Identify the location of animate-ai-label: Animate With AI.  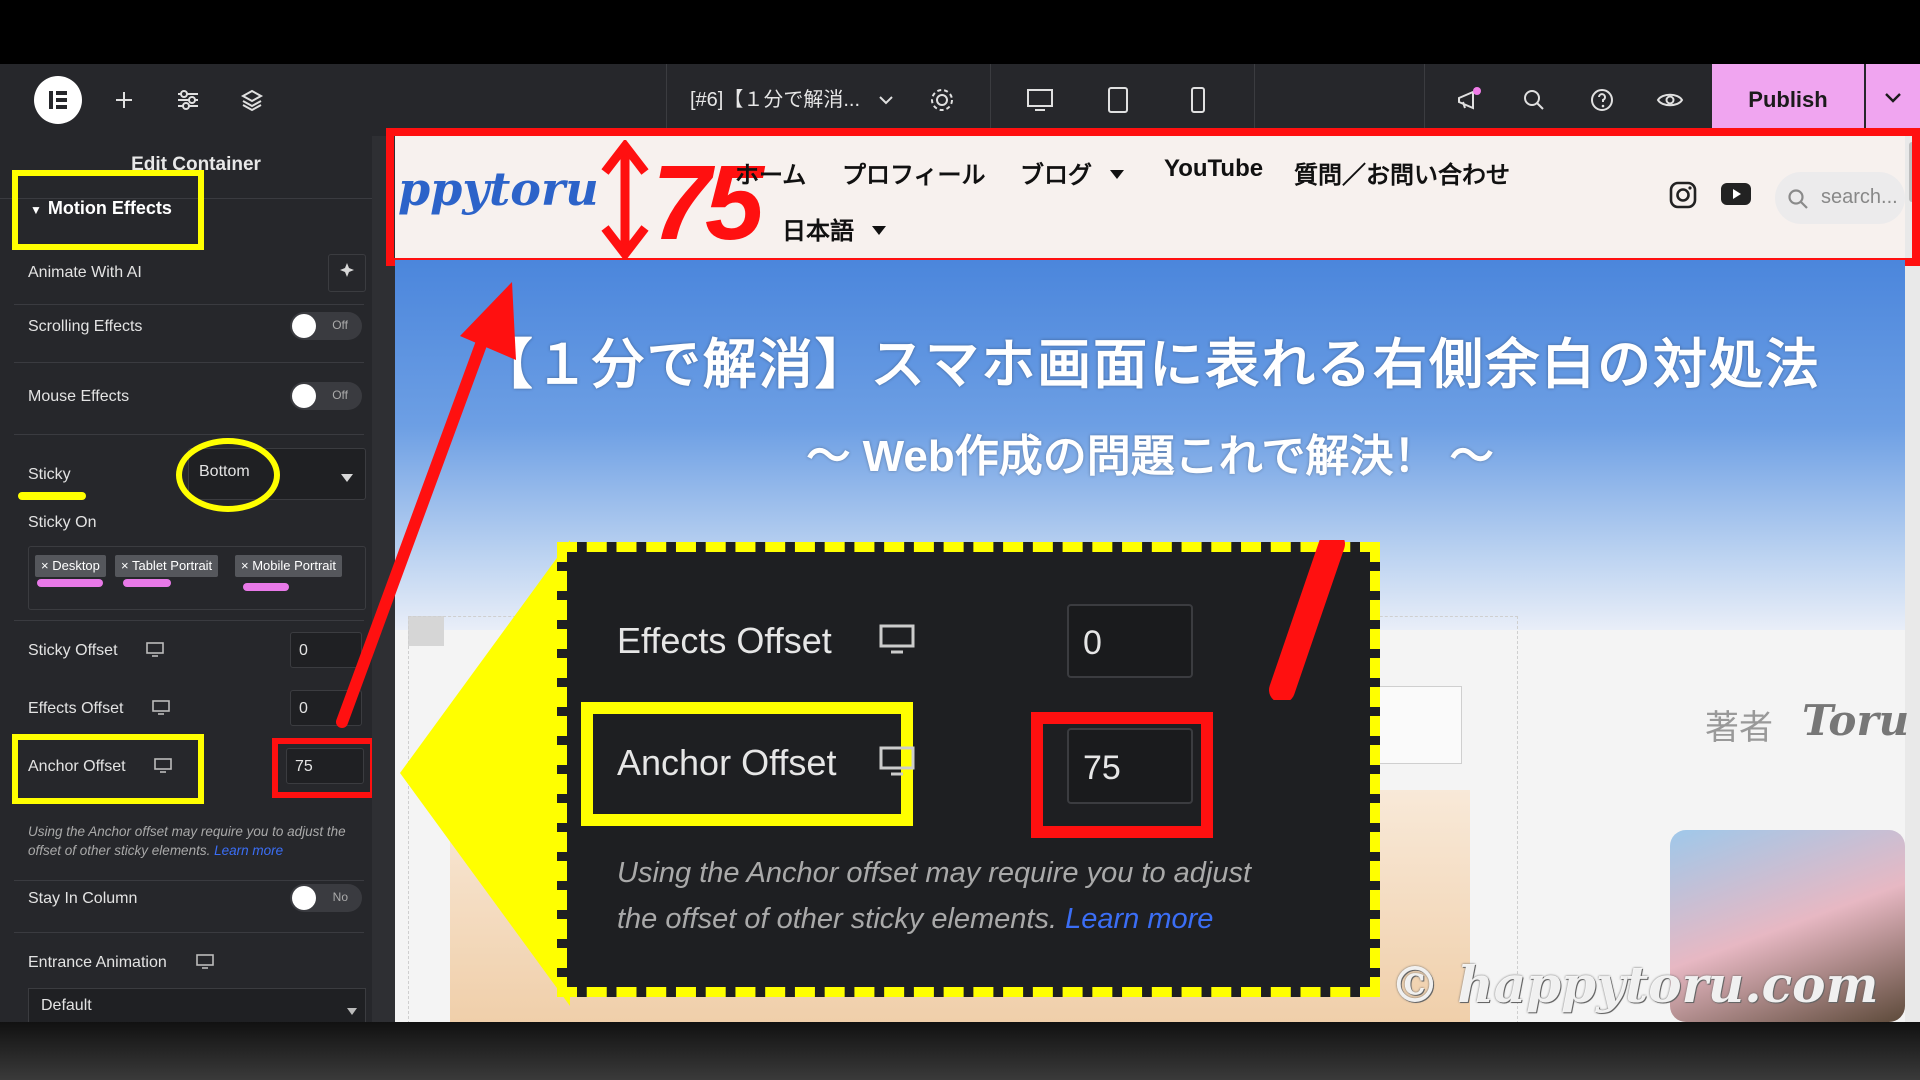
(85, 272).